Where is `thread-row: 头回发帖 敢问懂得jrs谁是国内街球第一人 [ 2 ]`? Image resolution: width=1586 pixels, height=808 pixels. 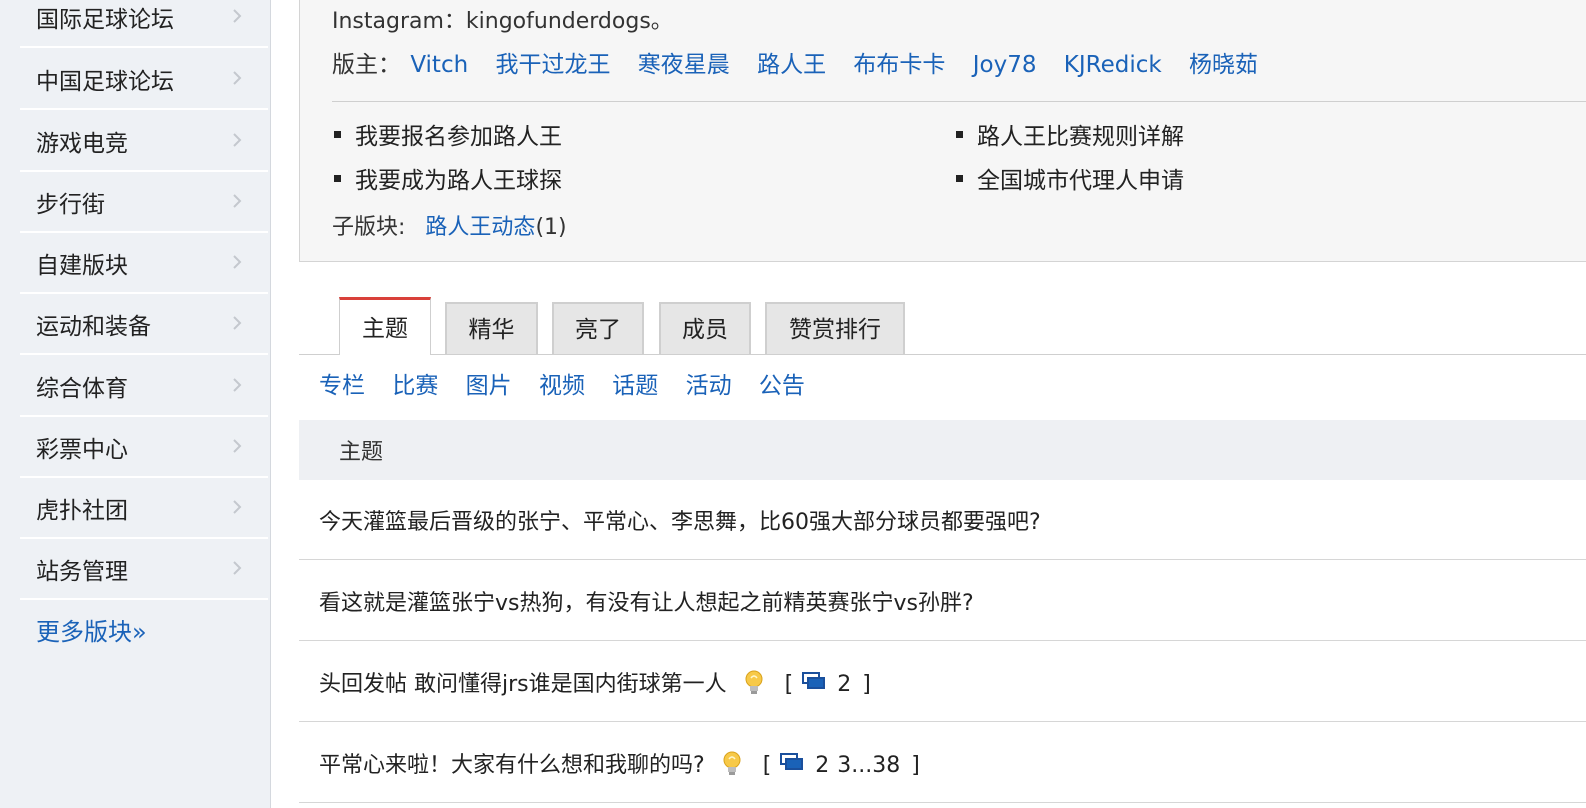
thread-row: 头回发帖 敢问懂得jrs谁是国内街球第一人 [ 2 ] is located at coordinates (942, 682).